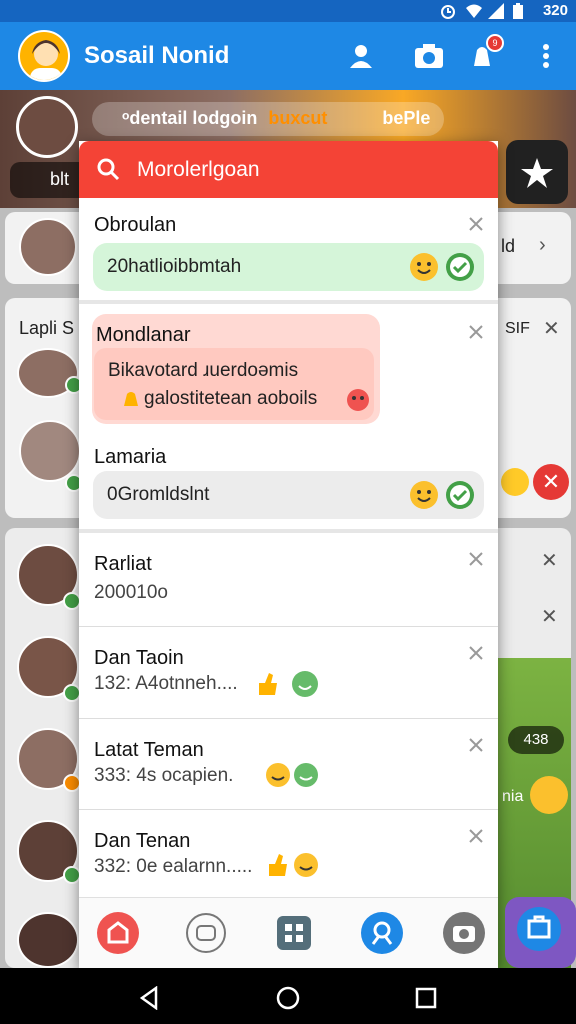 This screenshot has width=576, height=1024. Describe the element at coordinates (46, 60) in the screenshot. I see `avatar-face-icon` at that location.